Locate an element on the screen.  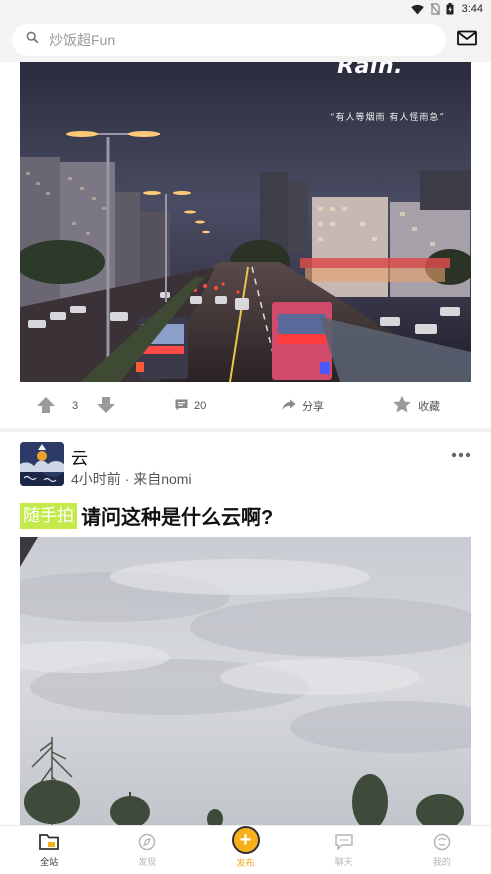
search-bar is located at coordinates (229, 40).